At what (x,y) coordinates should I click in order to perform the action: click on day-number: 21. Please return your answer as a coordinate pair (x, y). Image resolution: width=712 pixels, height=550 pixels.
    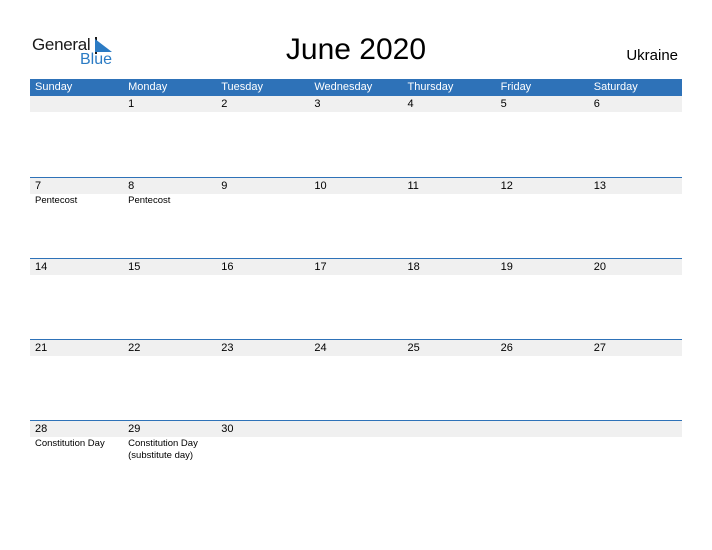
    Looking at the image, I should click on (41, 348).